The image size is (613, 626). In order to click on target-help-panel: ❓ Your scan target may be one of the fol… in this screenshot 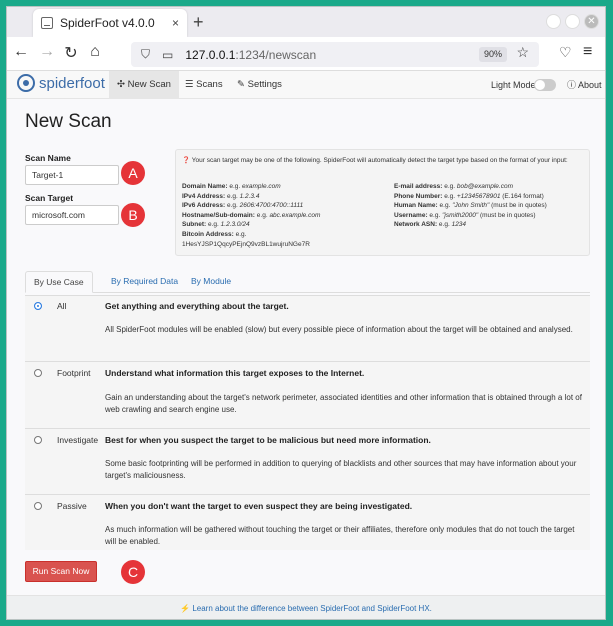, I will do `click(382, 202)`.